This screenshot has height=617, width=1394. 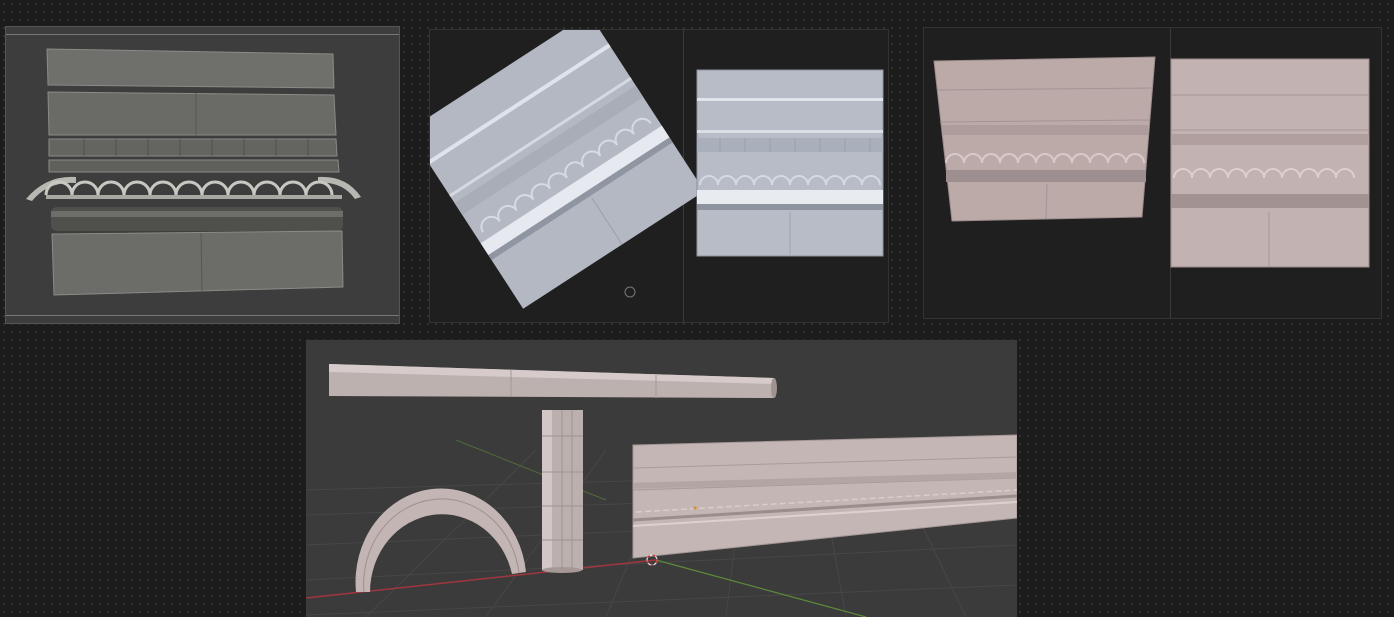 What do you see at coordinates (1270, 163) in the screenshot?
I see `albedo-tile-flat` at bounding box center [1270, 163].